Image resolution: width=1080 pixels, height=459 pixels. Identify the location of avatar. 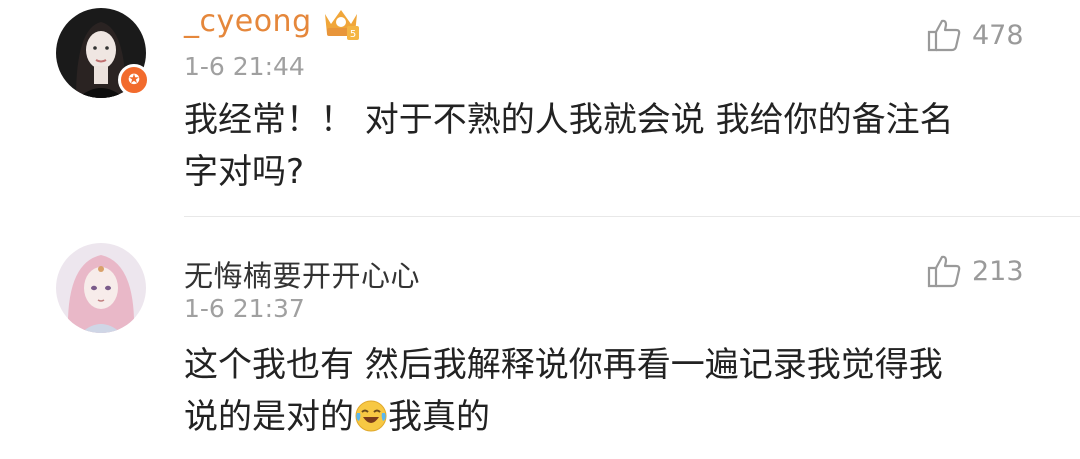
(101, 288).